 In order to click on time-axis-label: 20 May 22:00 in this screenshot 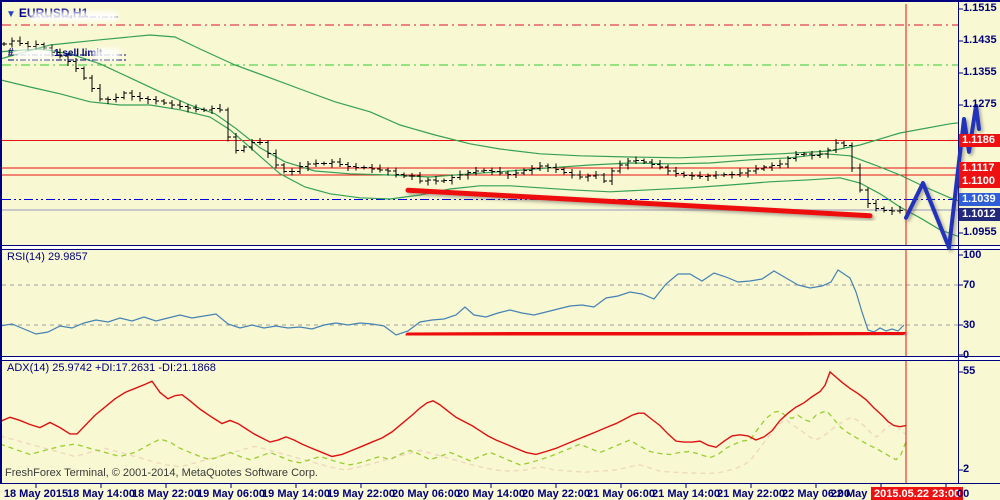, I will do `click(556, 494)`.